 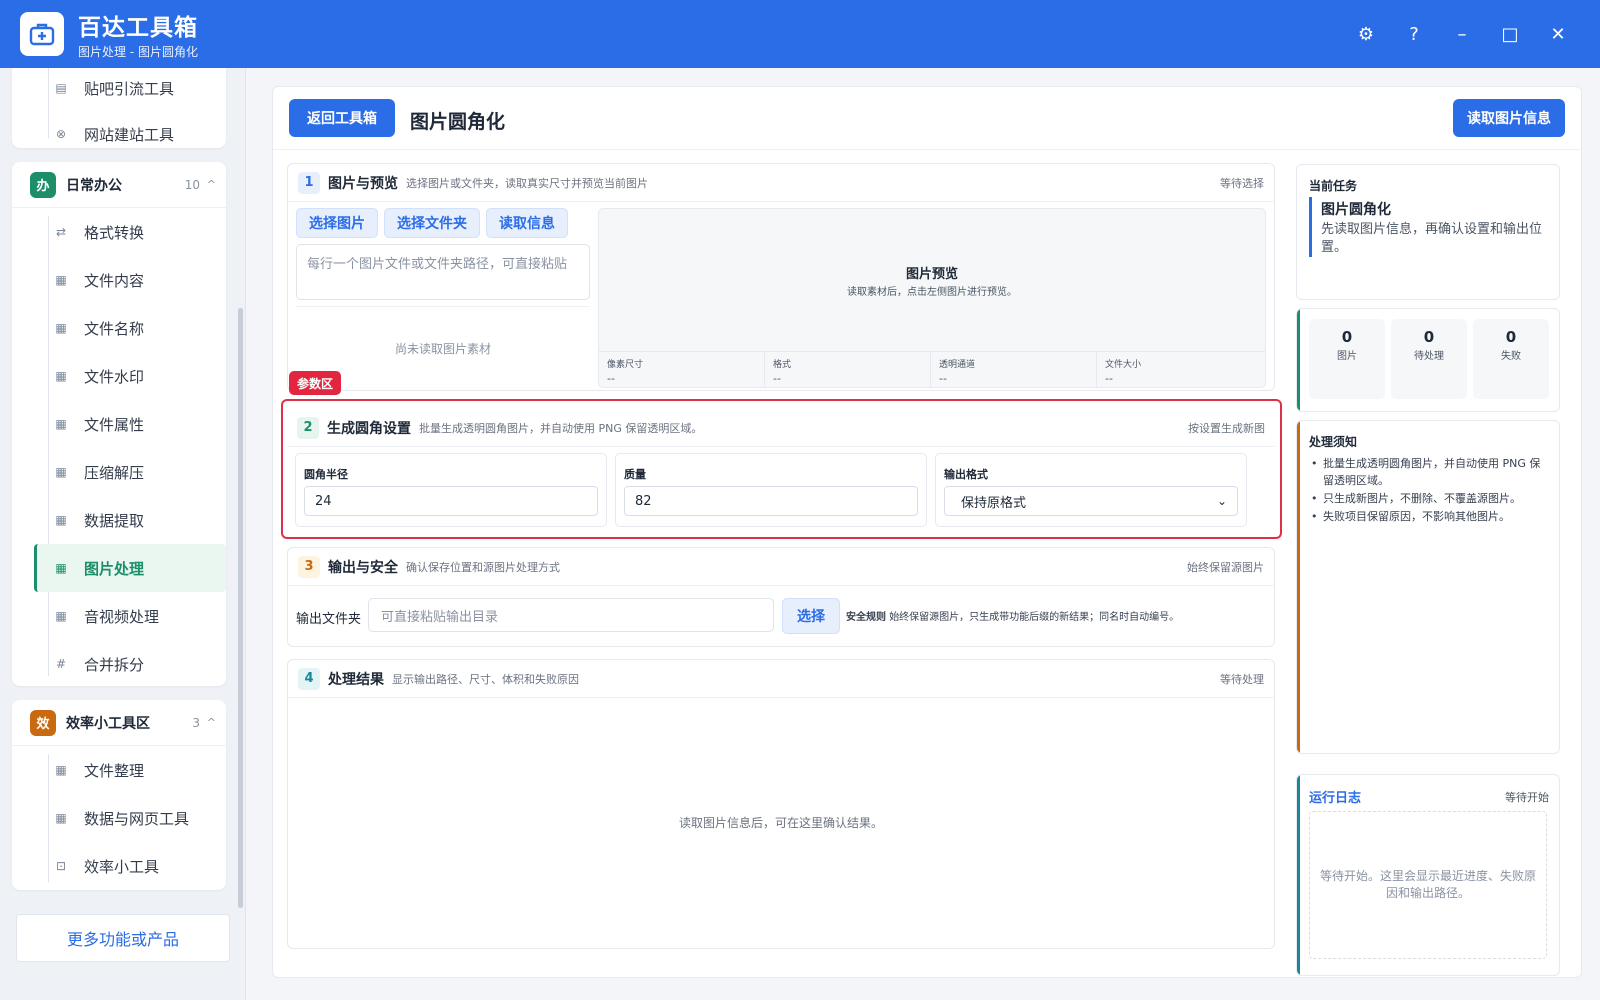 What do you see at coordinates (119, 520) in the screenshot?
I see `sidebar-item-data-extract: ▦ 数据提取` at bounding box center [119, 520].